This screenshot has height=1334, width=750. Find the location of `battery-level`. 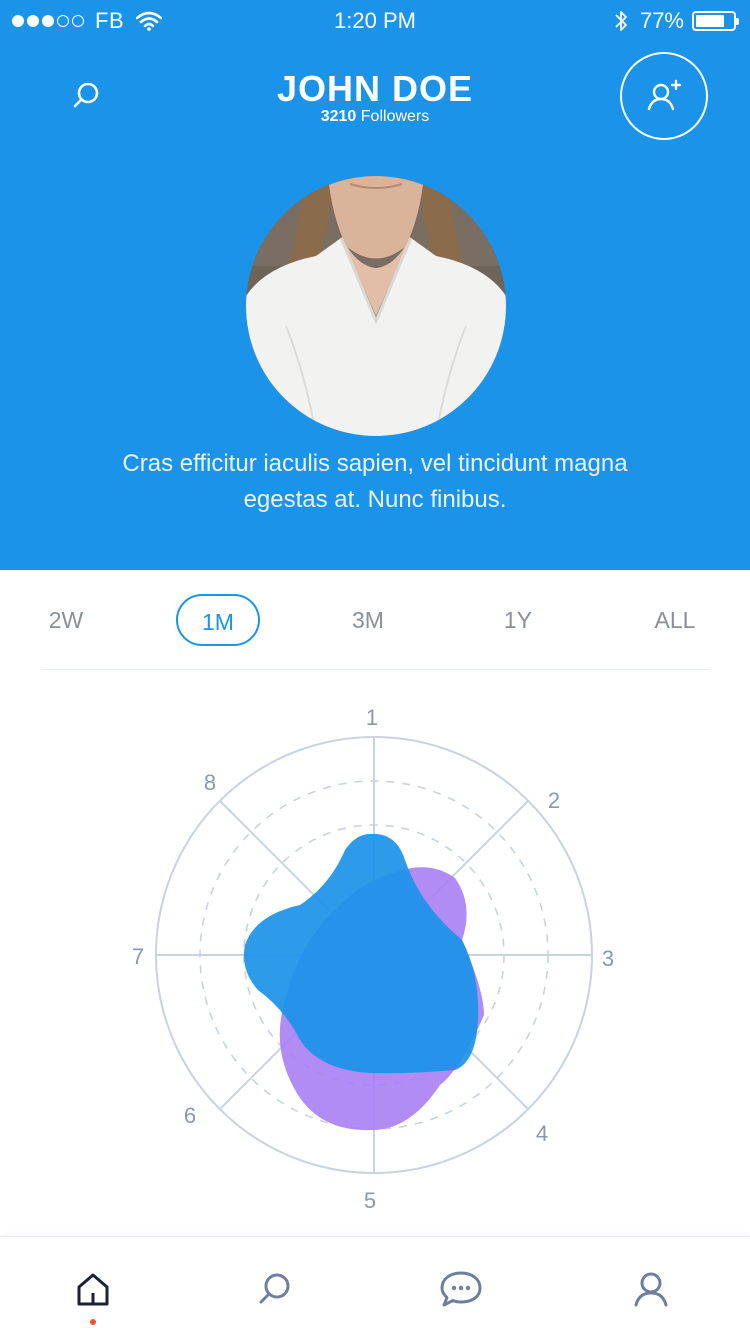

battery-level is located at coordinates (710, 21).